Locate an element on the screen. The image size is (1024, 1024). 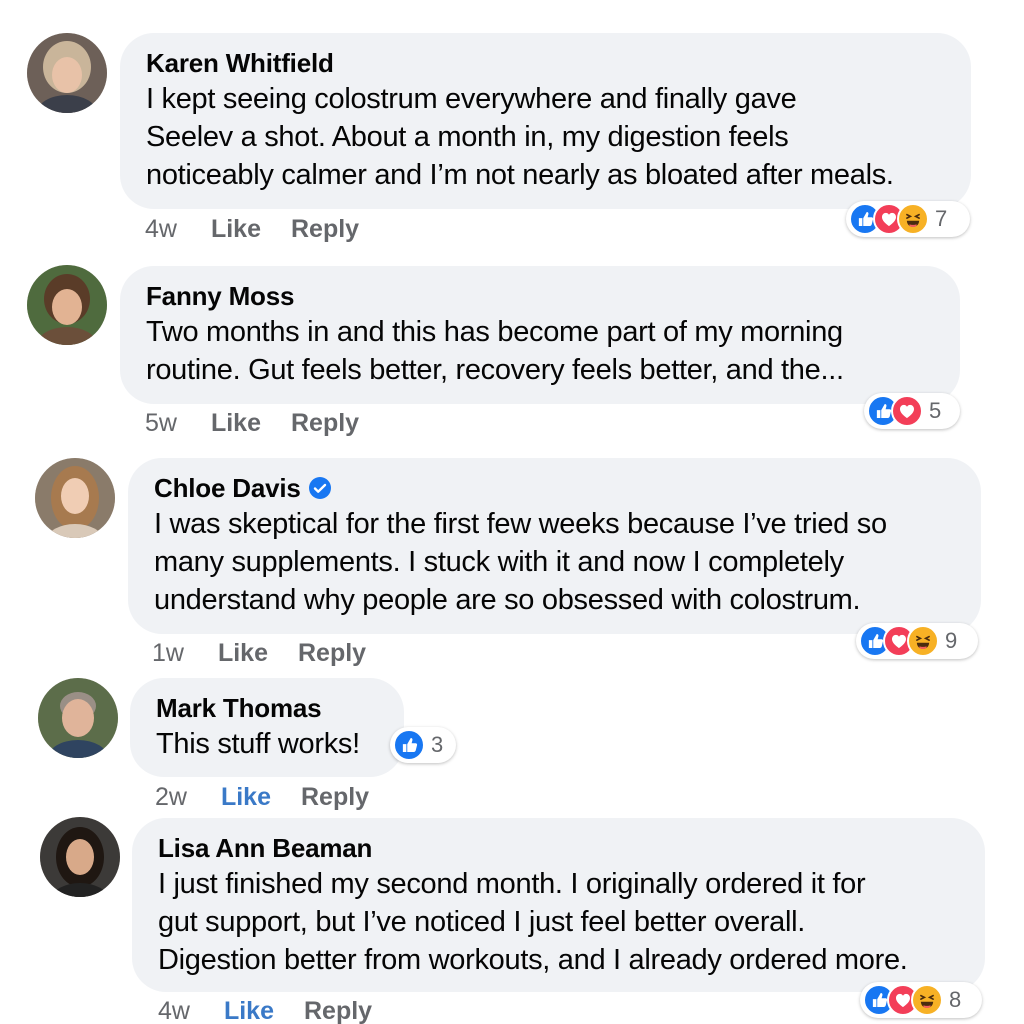
verified-badge-icon is located at coordinates (319, 488).